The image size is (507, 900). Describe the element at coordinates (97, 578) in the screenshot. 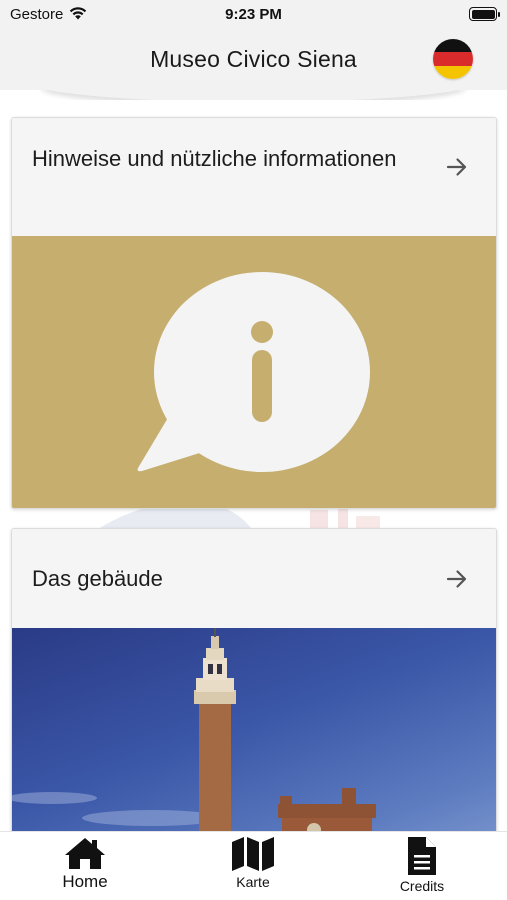

I see `building-card-title: Das gebäude` at that location.